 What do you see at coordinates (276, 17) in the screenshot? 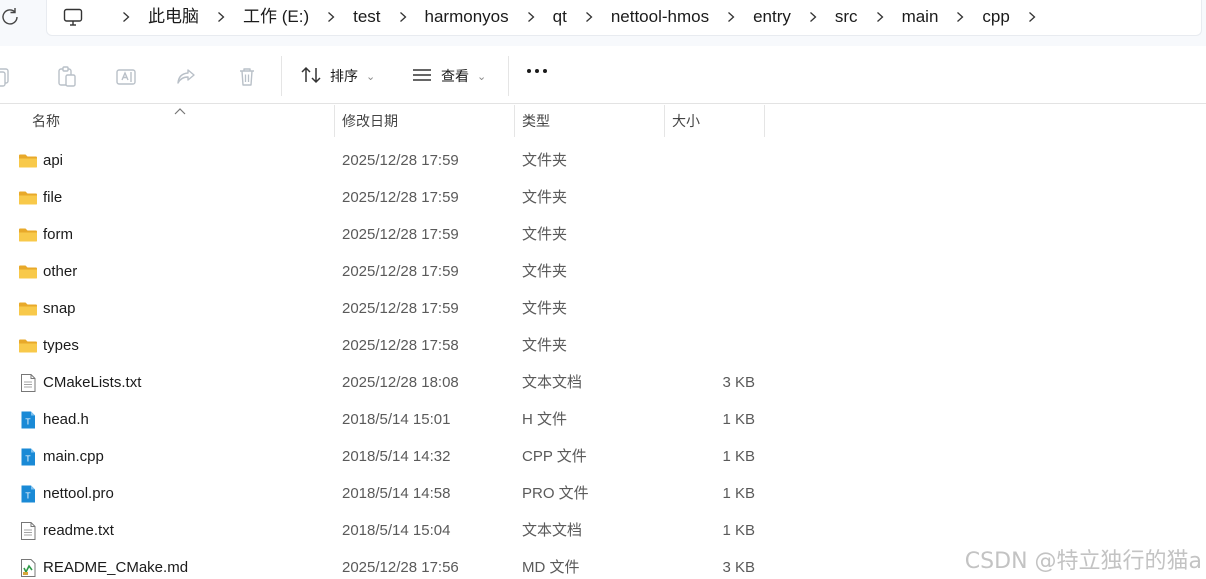
I see `breadcrumb-item: 工作 (E:)` at bounding box center [276, 17].